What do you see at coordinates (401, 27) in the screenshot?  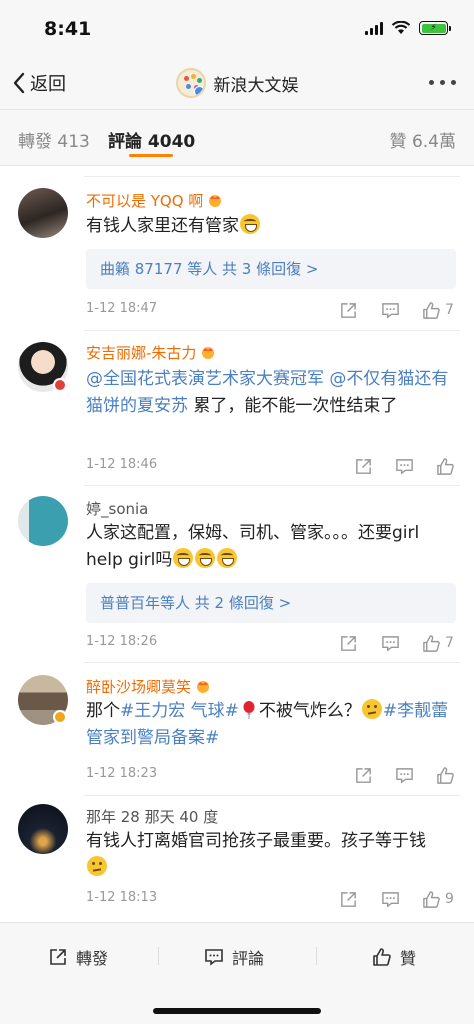 I see `wifi-icon` at bounding box center [401, 27].